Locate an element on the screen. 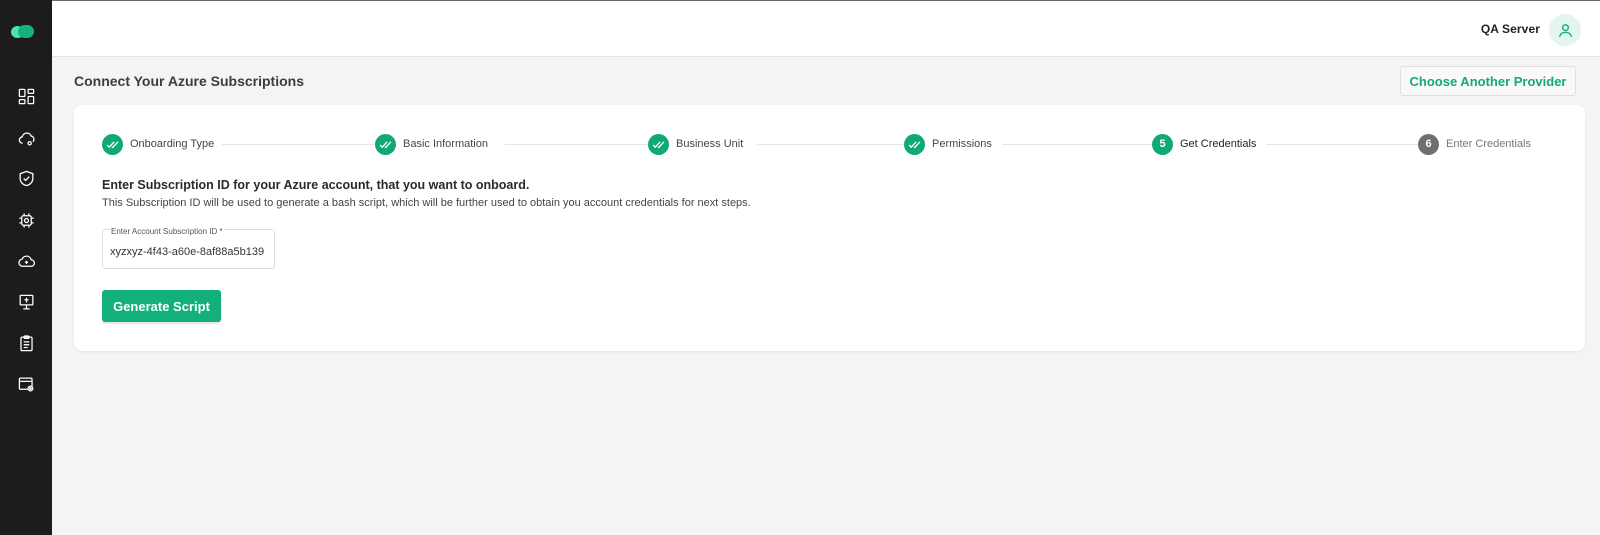 The image size is (1600, 535). dashboard-icon is located at coordinates (26, 96).